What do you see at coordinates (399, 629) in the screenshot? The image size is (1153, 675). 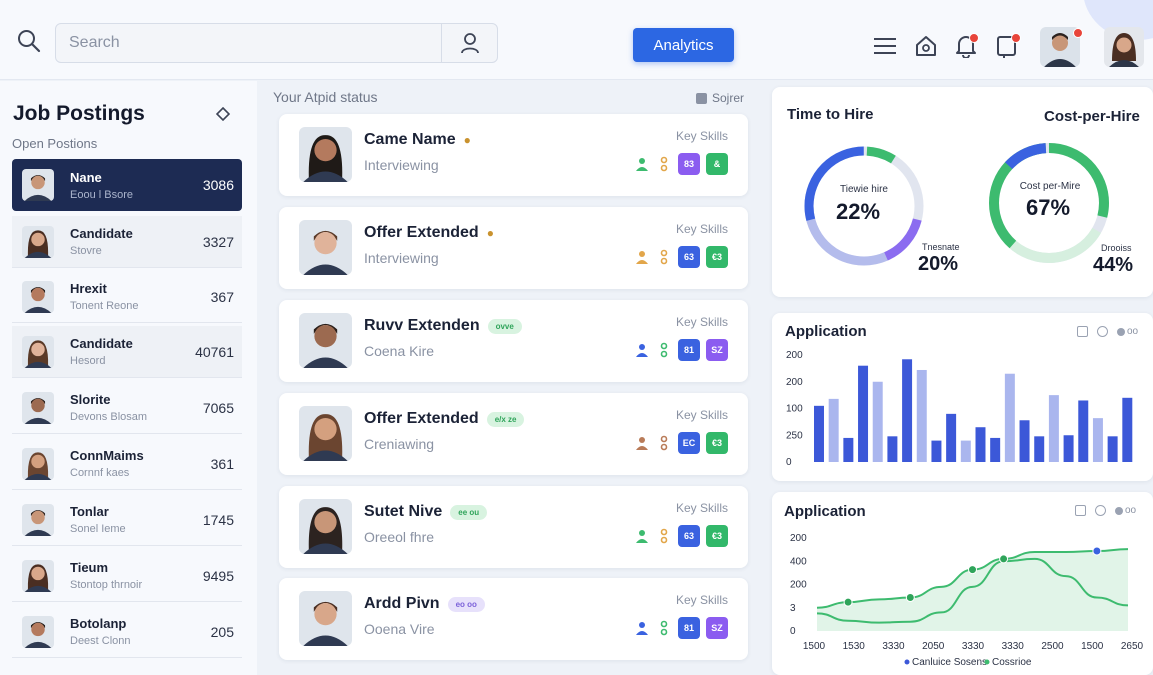 I see `candidate-status: Ooena Vire` at bounding box center [399, 629].